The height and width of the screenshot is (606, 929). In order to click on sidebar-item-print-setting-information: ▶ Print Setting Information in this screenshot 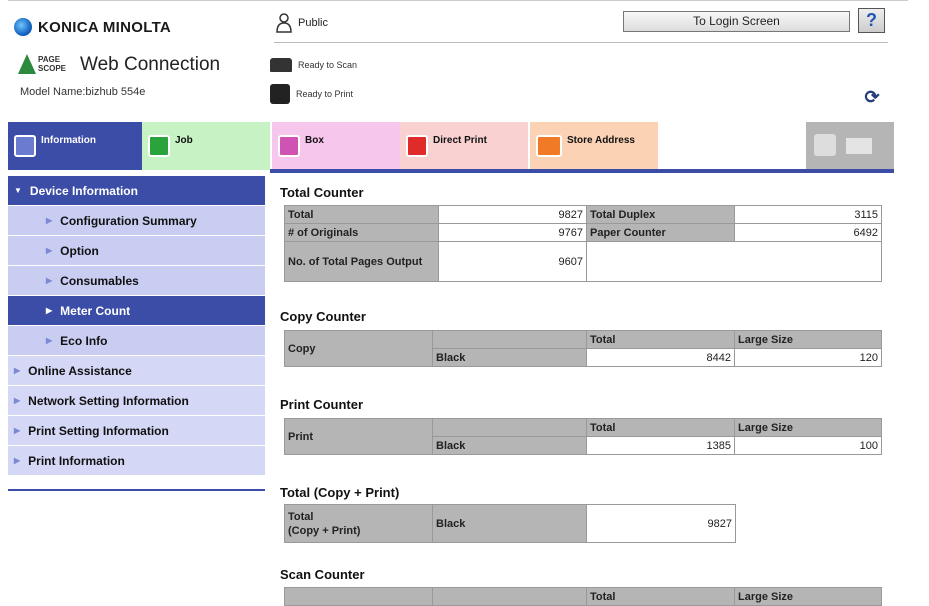, I will do `click(136, 431)`.